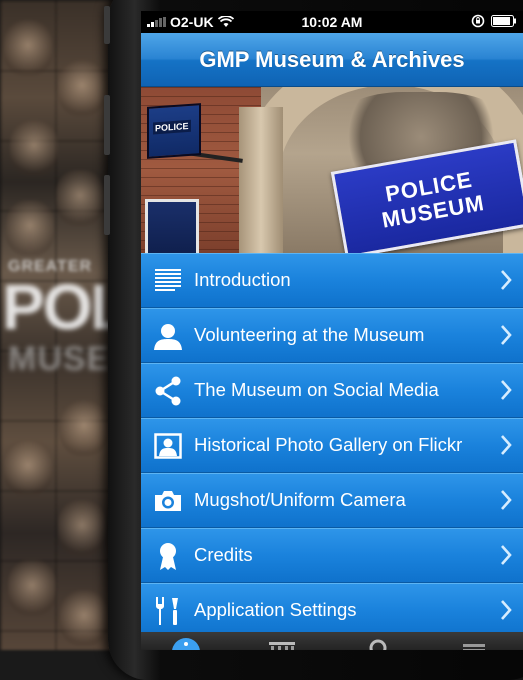  I want to click on photo-portrait-icon, so click(168, 446).